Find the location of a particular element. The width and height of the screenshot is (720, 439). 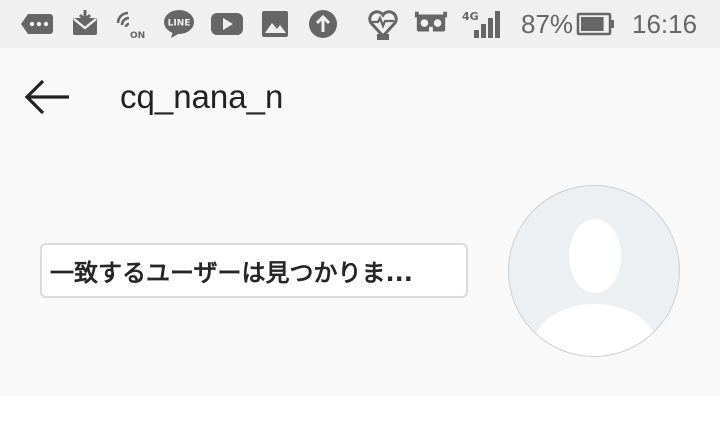

default-avatar-icon is located at coordinates (594, 271).